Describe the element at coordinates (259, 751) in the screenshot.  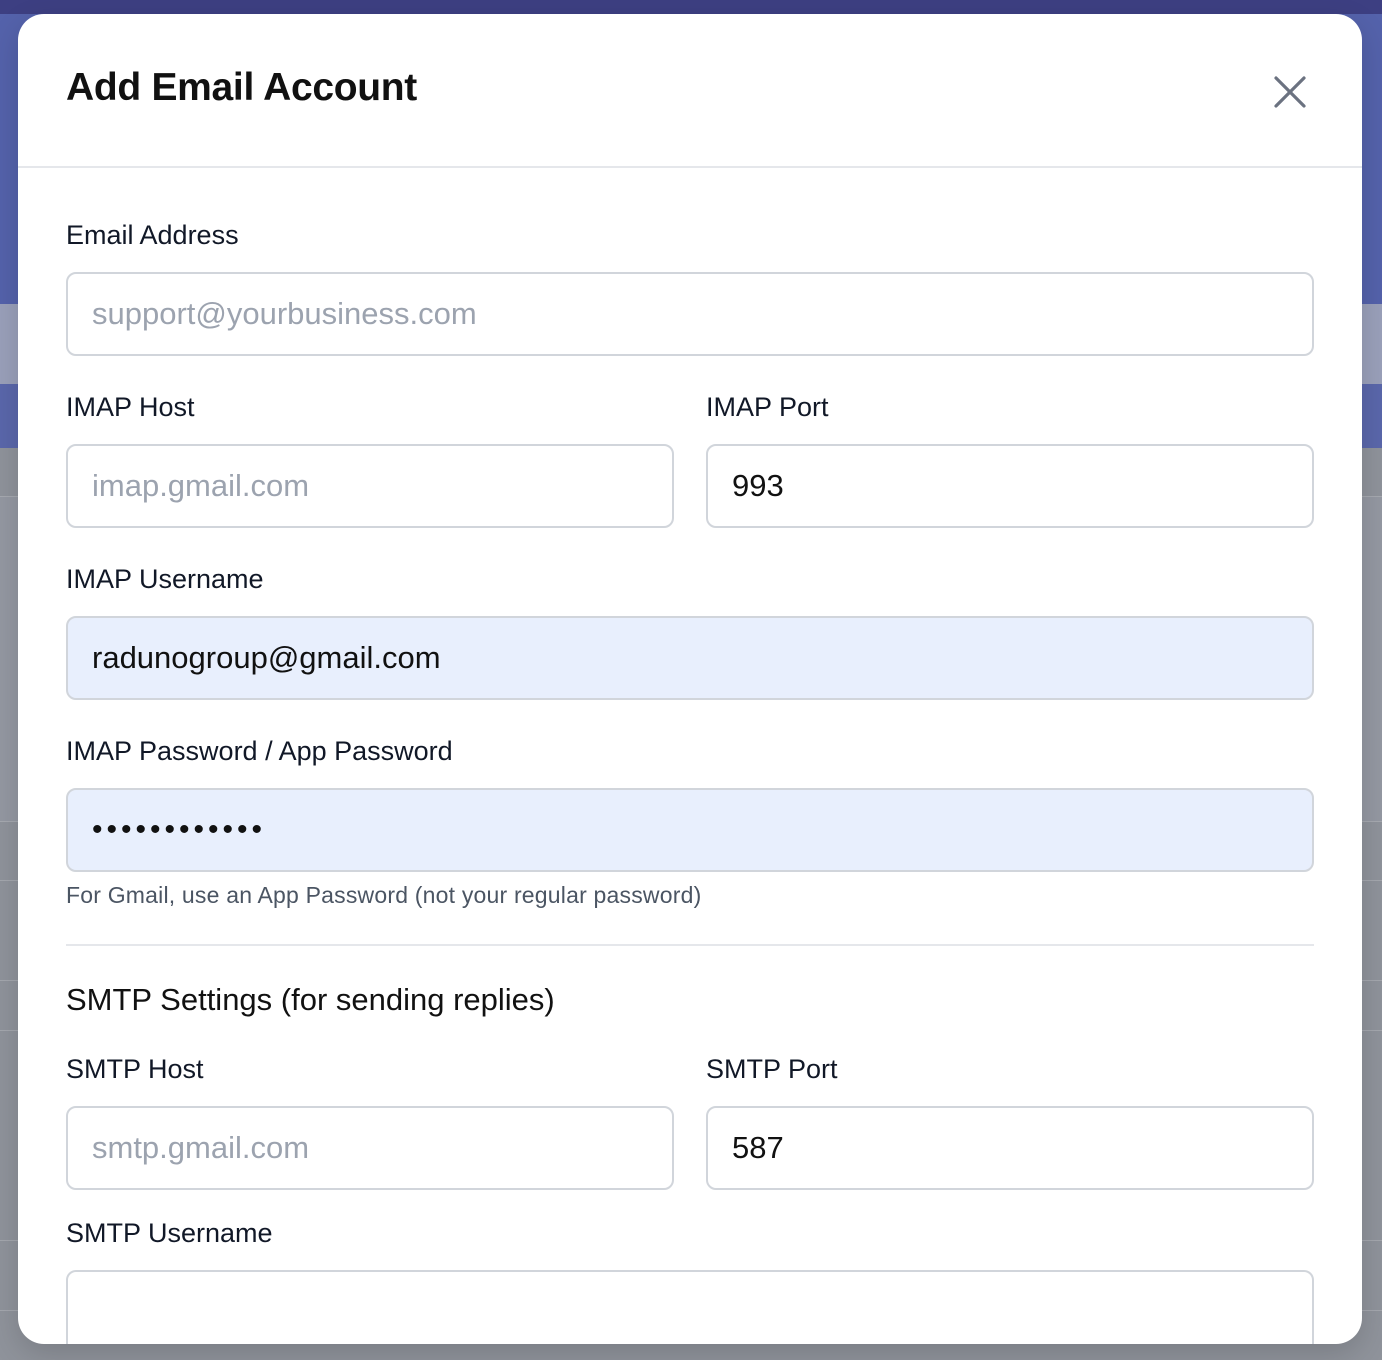
I see `imap-password-label: IMAP Password / App Password` at that location.